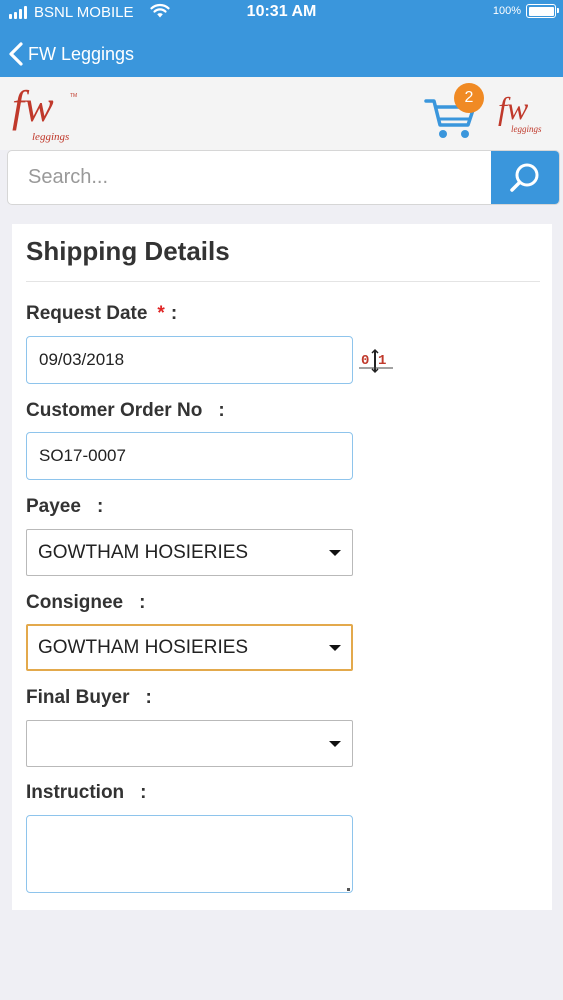 The image size is (563, 1000). Describe the element at coordinates (506, 11) in the screenshot. I see `battery-percent: 100%` at that location.